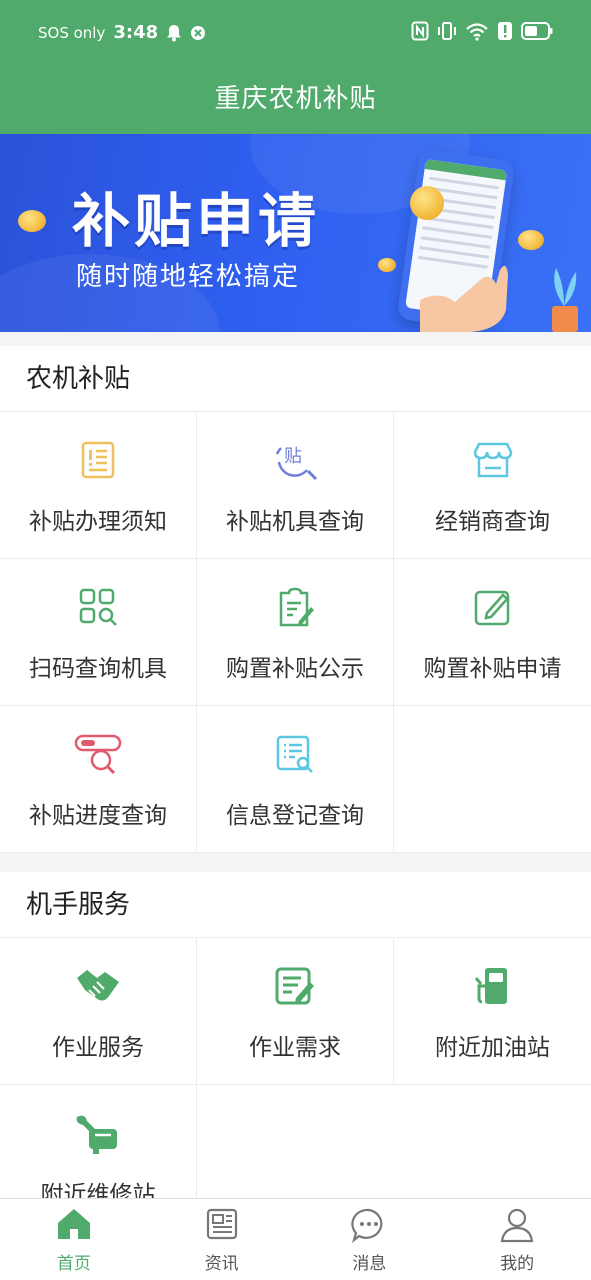 Image resolution: width=591 pixels, height=1280 pixels. I want to click on nav-messages: 消息, so click(370, 1239).